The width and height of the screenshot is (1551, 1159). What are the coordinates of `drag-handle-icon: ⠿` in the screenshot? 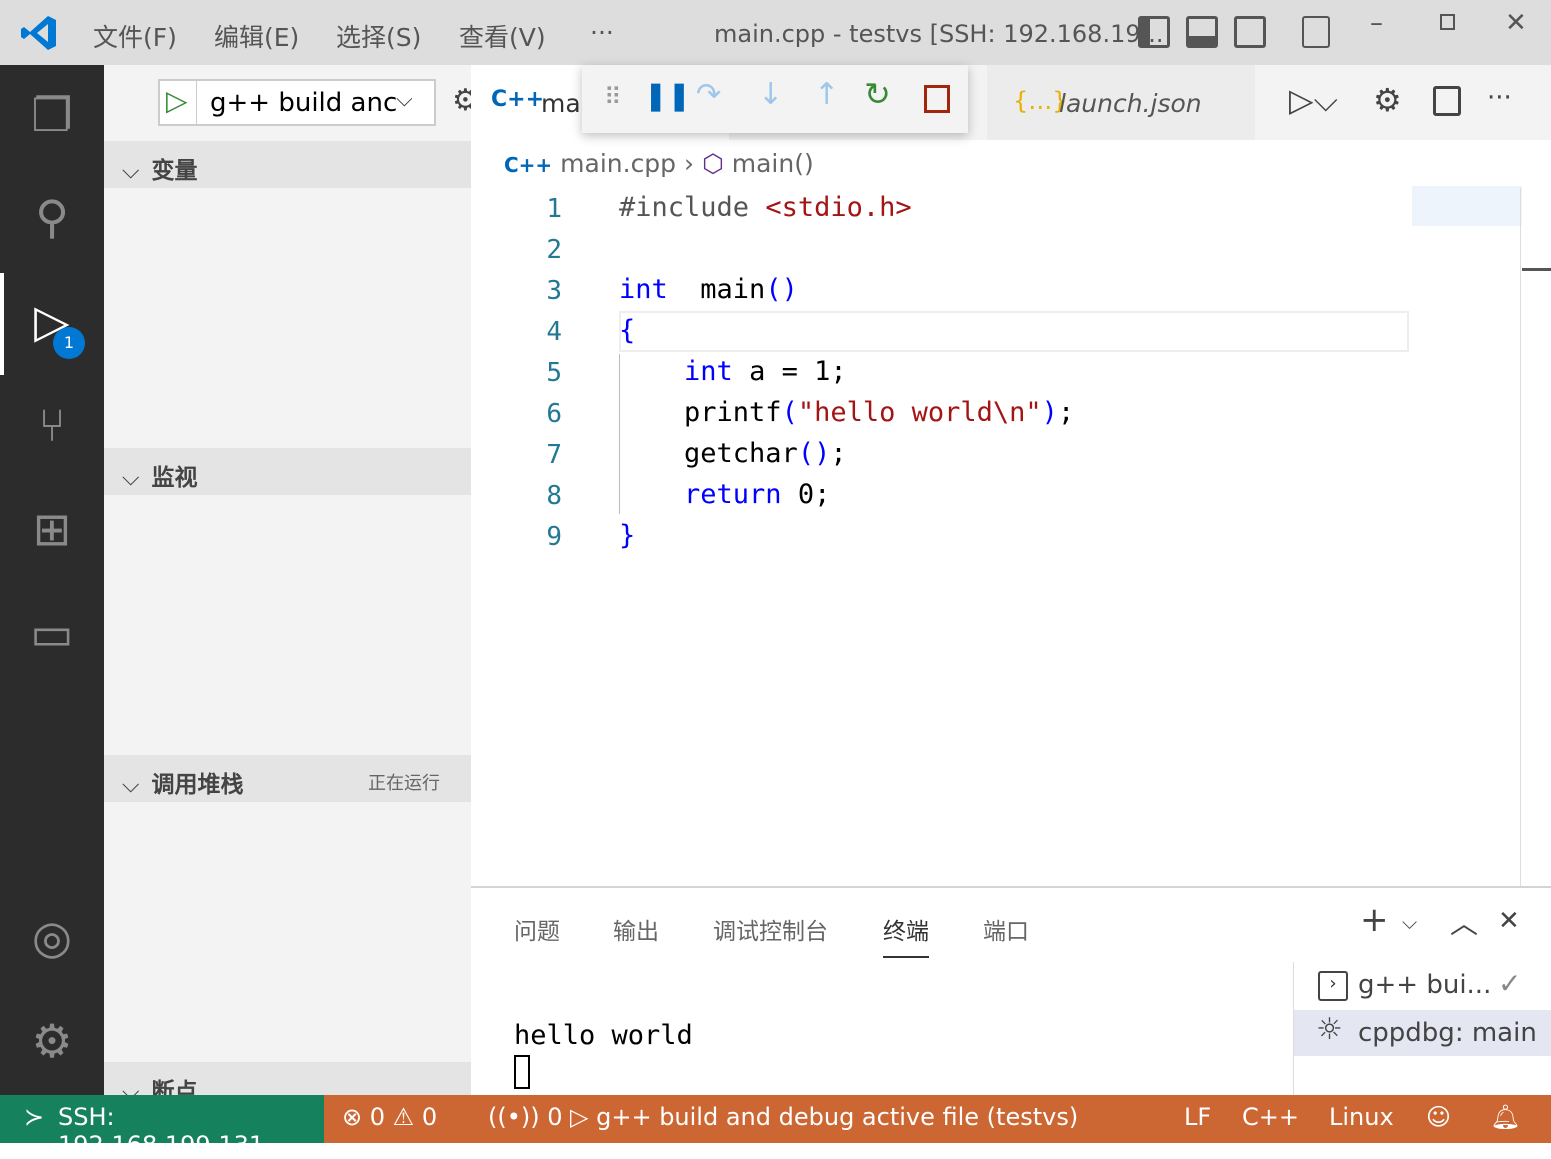 It's located at (613, 97).